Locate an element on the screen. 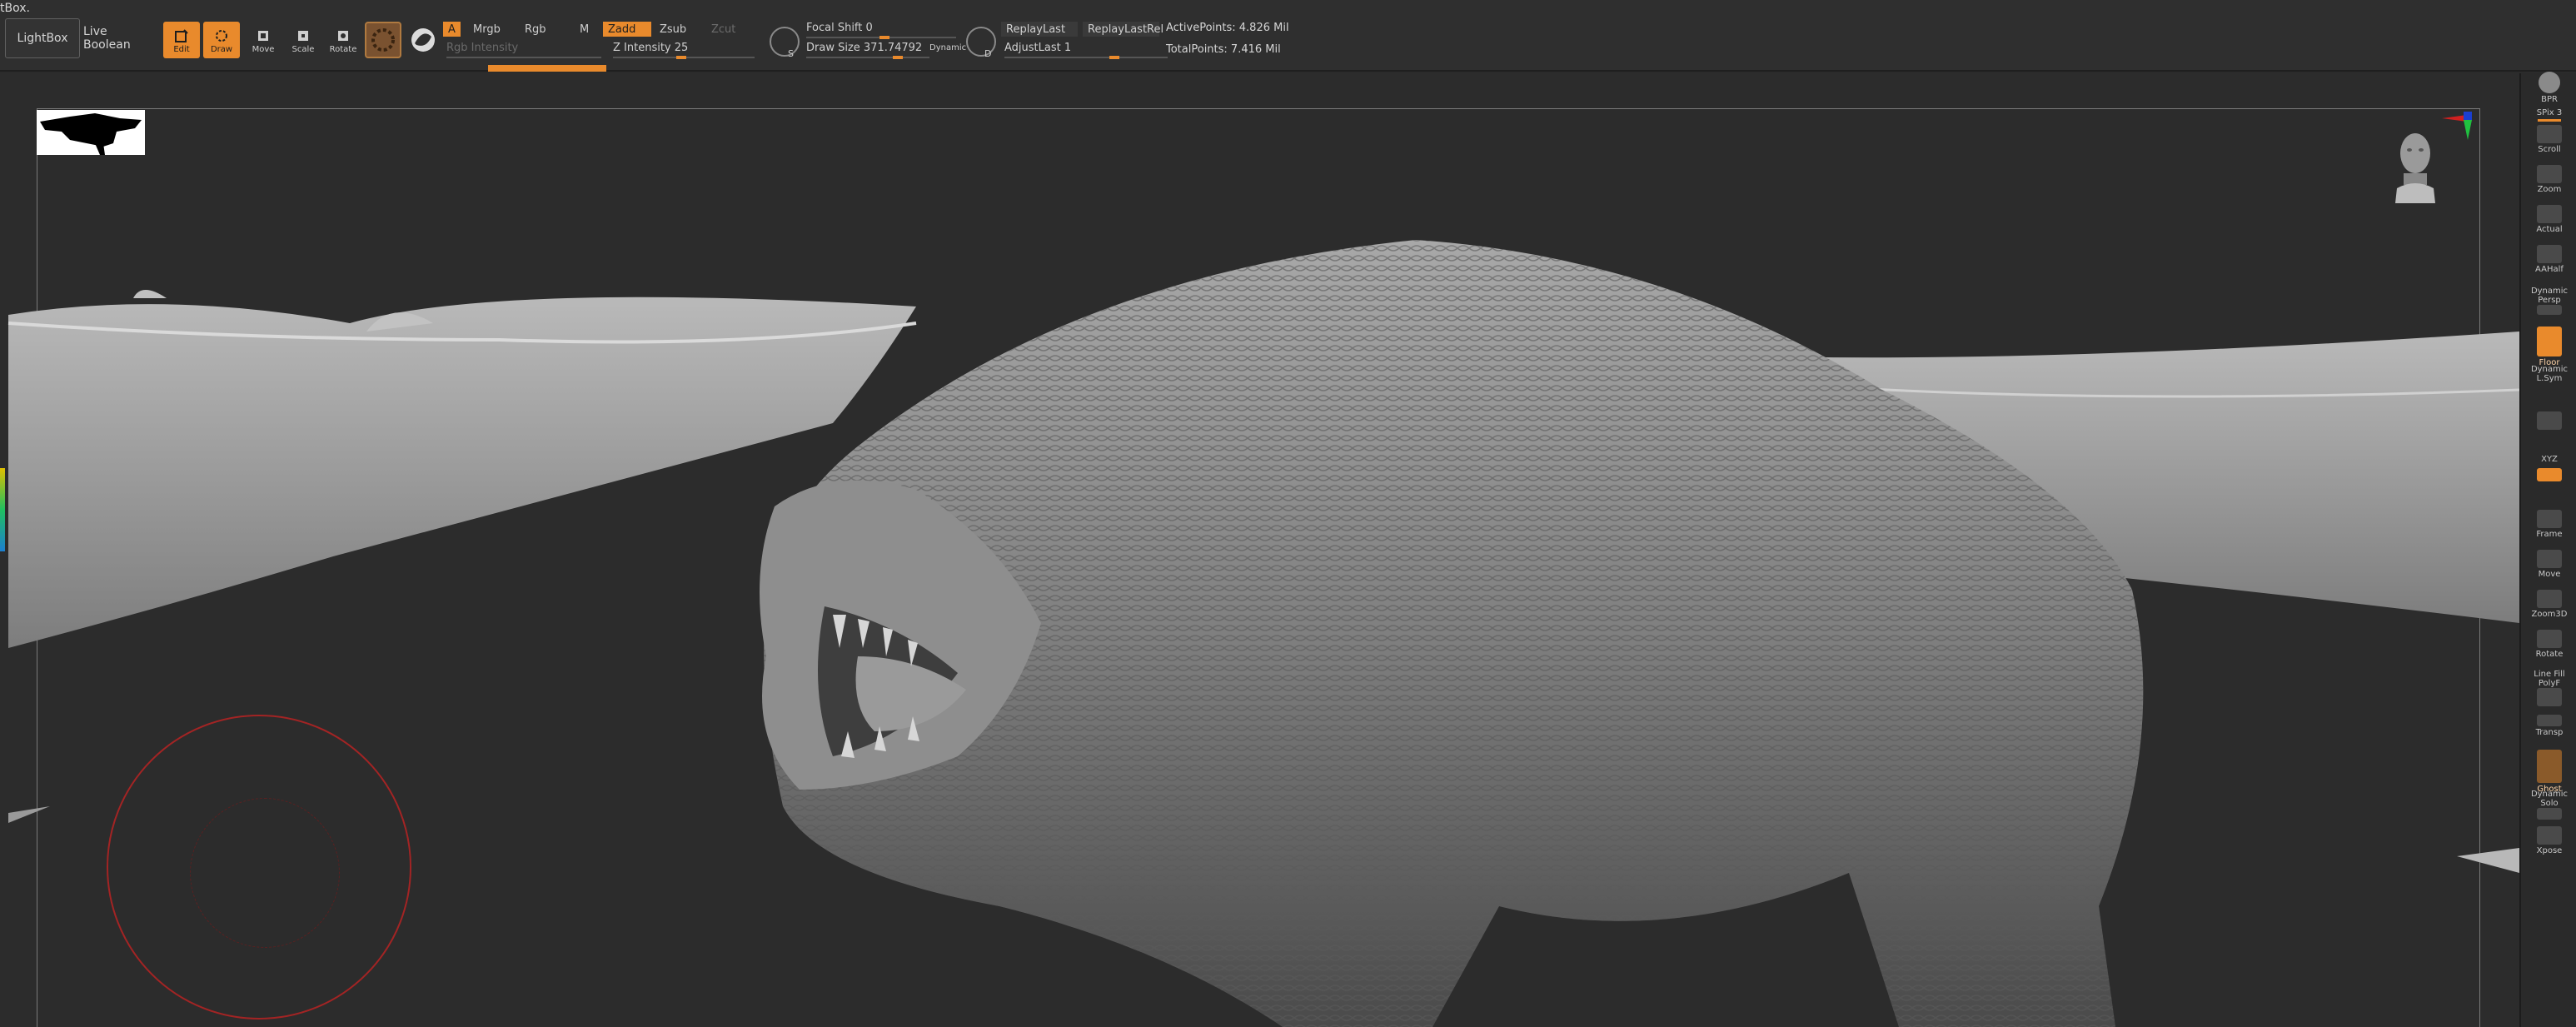 The height and width of the screenshot is (1027, 2576). brush-focal-cursor is located at coordinates (265, 873).